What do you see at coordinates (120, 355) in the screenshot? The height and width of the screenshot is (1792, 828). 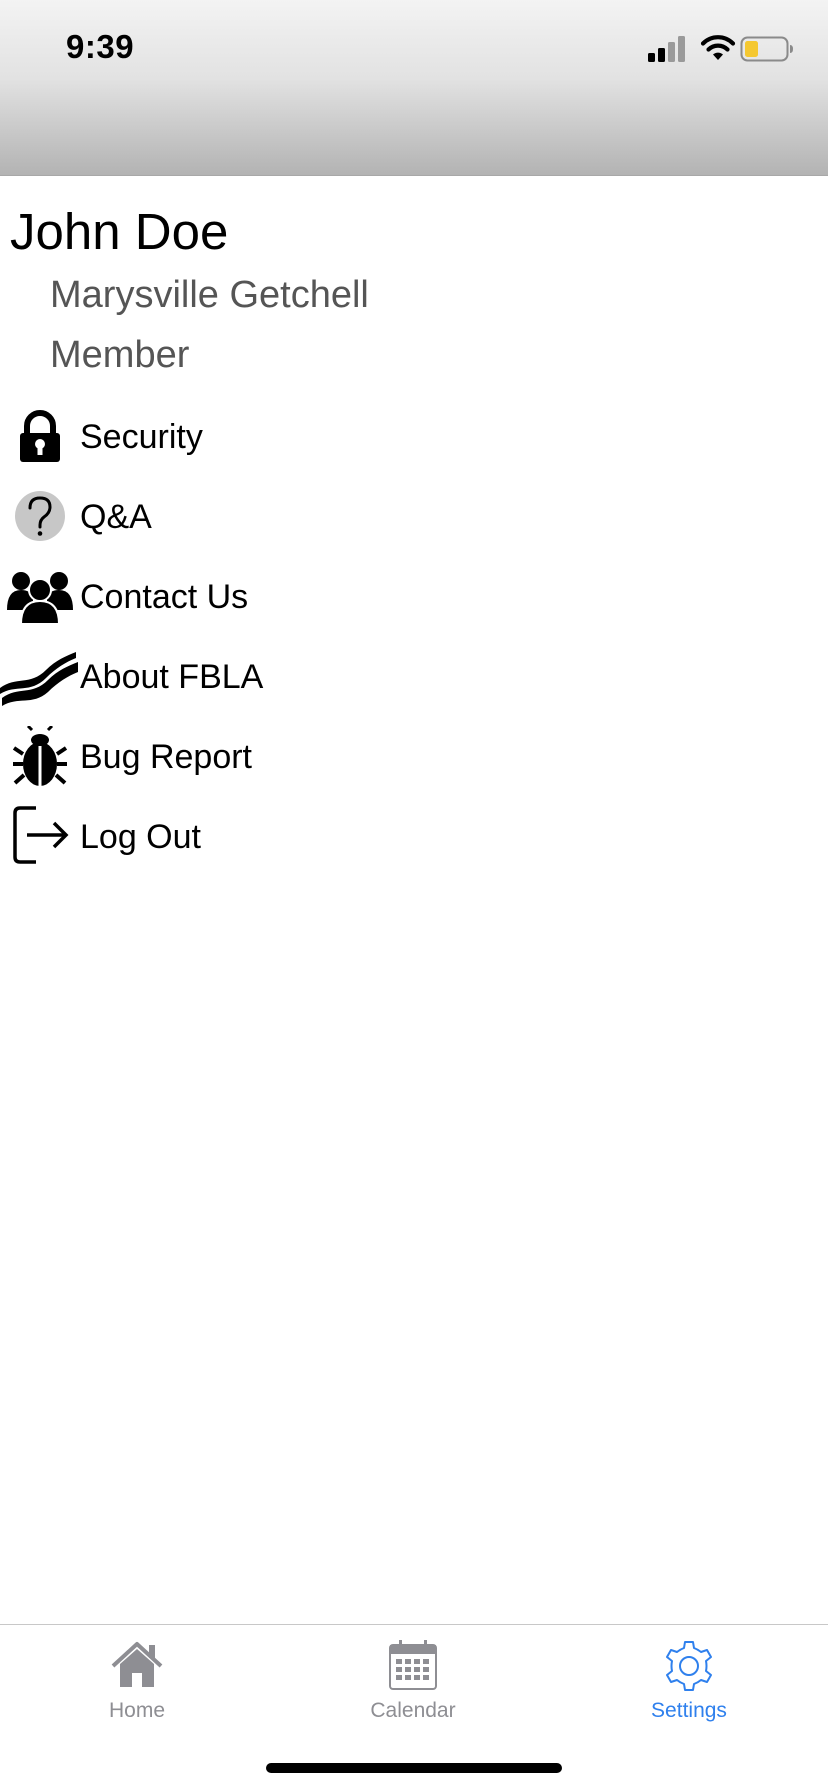 I see `profile-role: Member` at bounding box center [120, 355].